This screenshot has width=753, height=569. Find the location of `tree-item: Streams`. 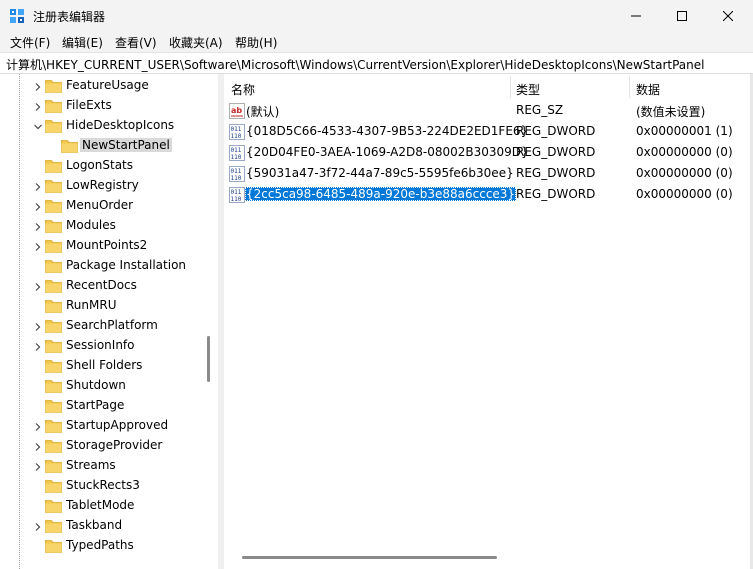

tree-item: Streams is located at coordinates (109, 466).